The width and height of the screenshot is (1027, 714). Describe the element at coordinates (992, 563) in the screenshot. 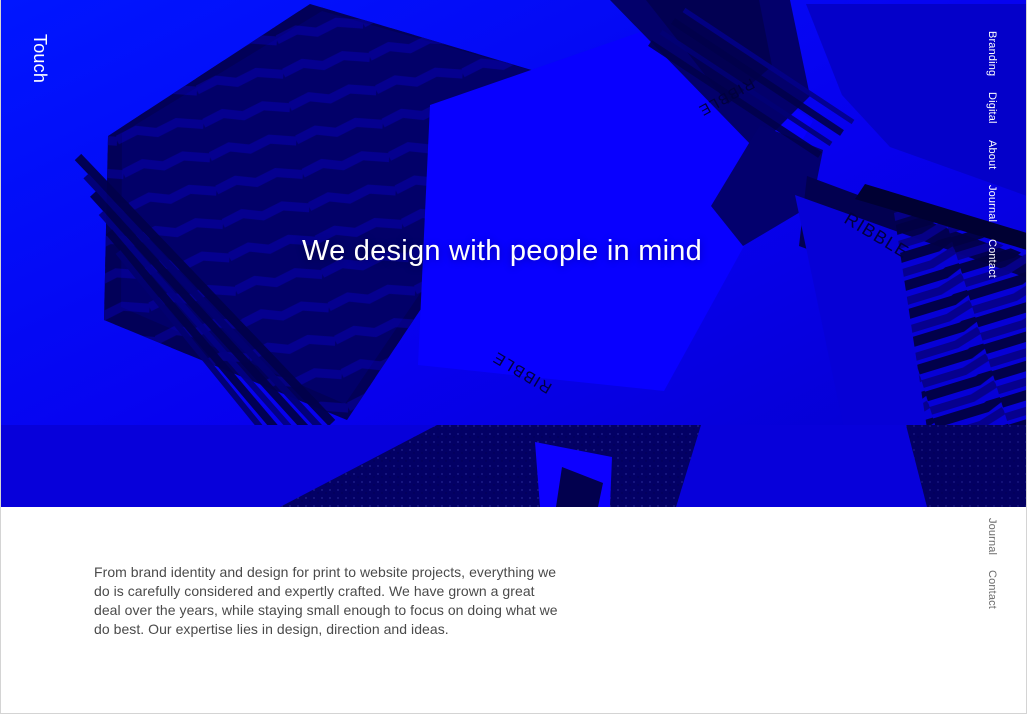

I see `secondary-vertical-nav: Journal Contact` at that location.